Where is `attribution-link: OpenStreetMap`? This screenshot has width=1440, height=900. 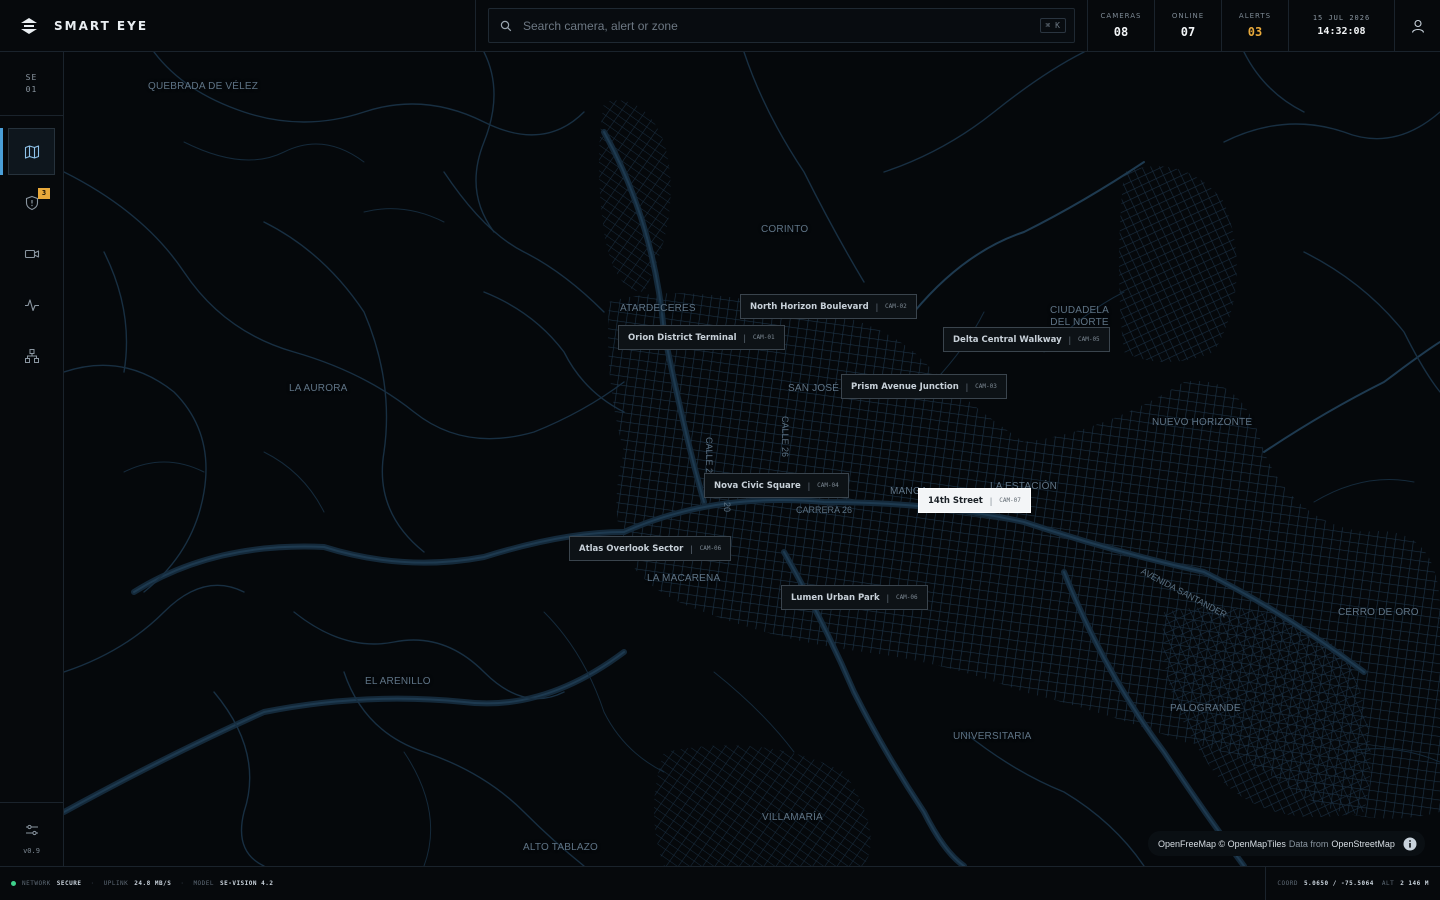 attribution-link: OpenStreetMap is located at coordinates (1363, 844).